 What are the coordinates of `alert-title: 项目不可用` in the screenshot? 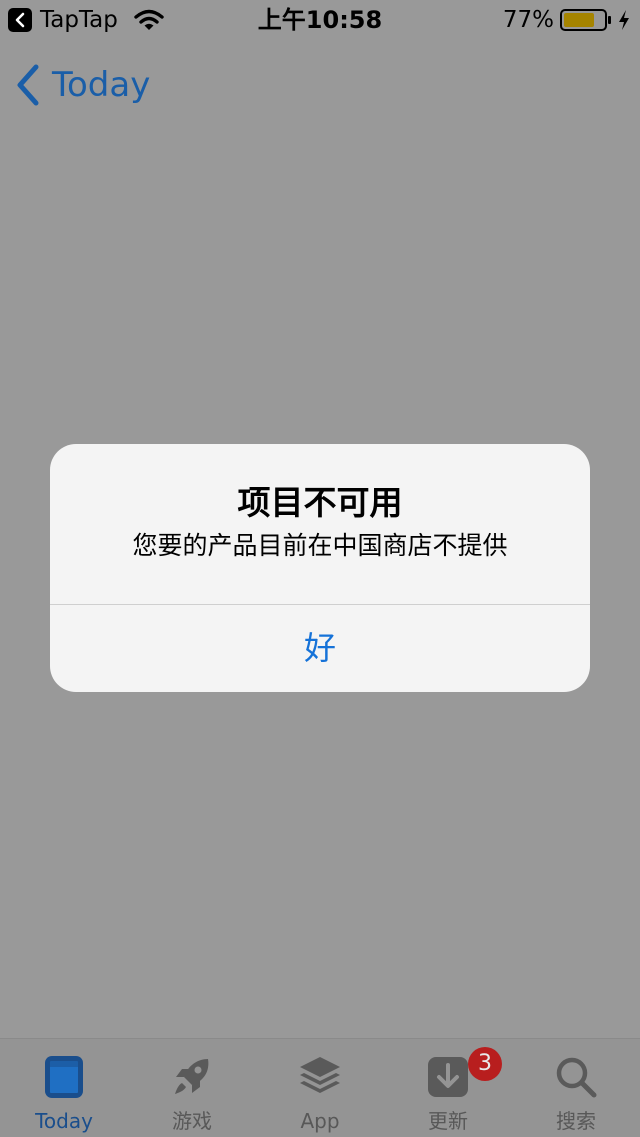 It's located at (320, 502).